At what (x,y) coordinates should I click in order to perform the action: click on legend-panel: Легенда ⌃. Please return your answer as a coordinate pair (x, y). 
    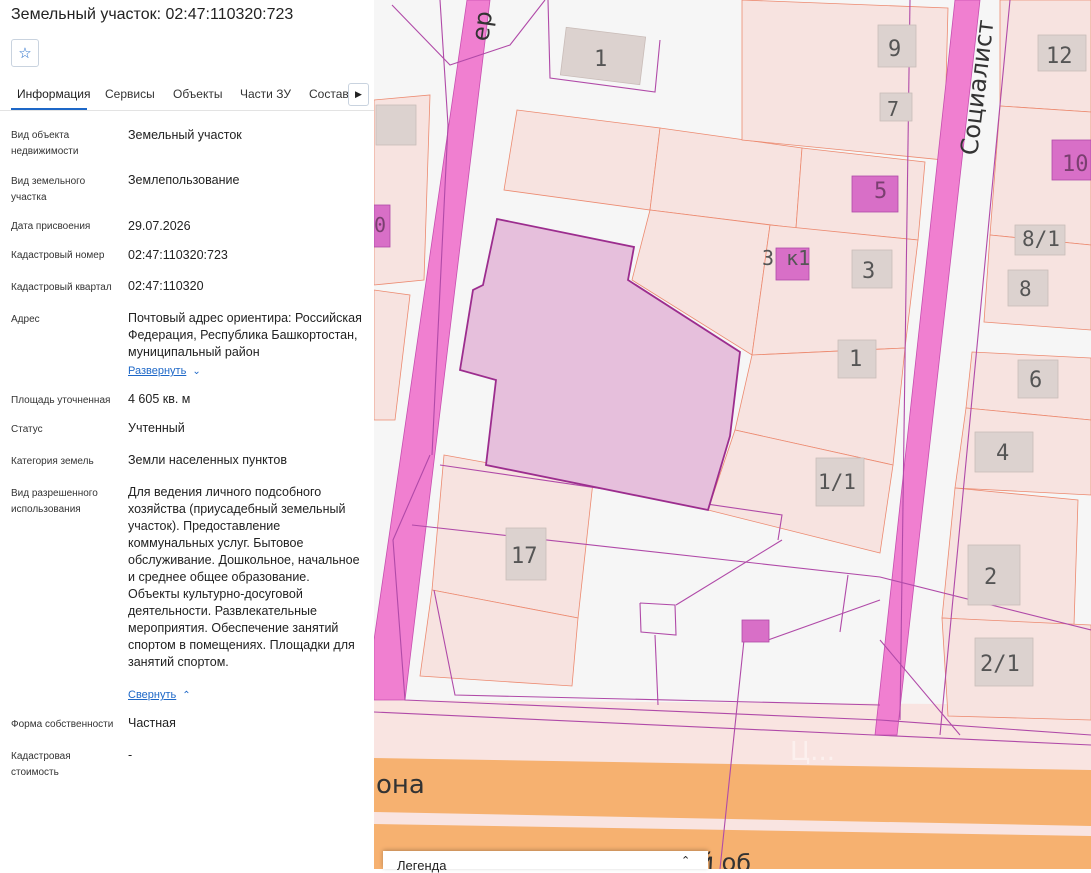
    Looking at the image, I should click on (545, 862).